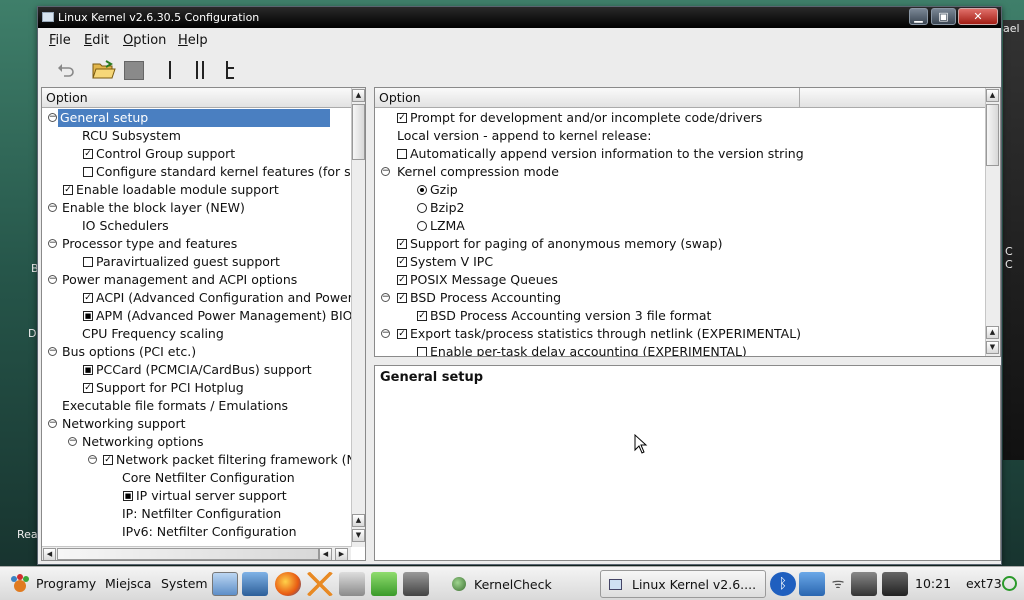 This screenshot has width=1024, height=600. Describe the element at coordinates (236, 460) in the screenshot. I see `tree-item: Network packet filtering framework (N` at that location.